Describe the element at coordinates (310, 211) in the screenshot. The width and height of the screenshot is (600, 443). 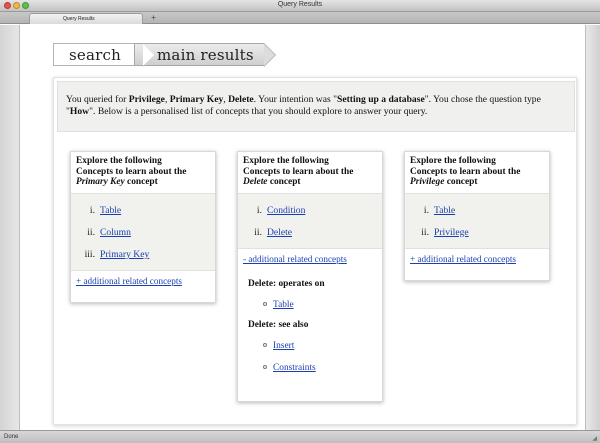
I see `list-item: i. Condition` at that location.